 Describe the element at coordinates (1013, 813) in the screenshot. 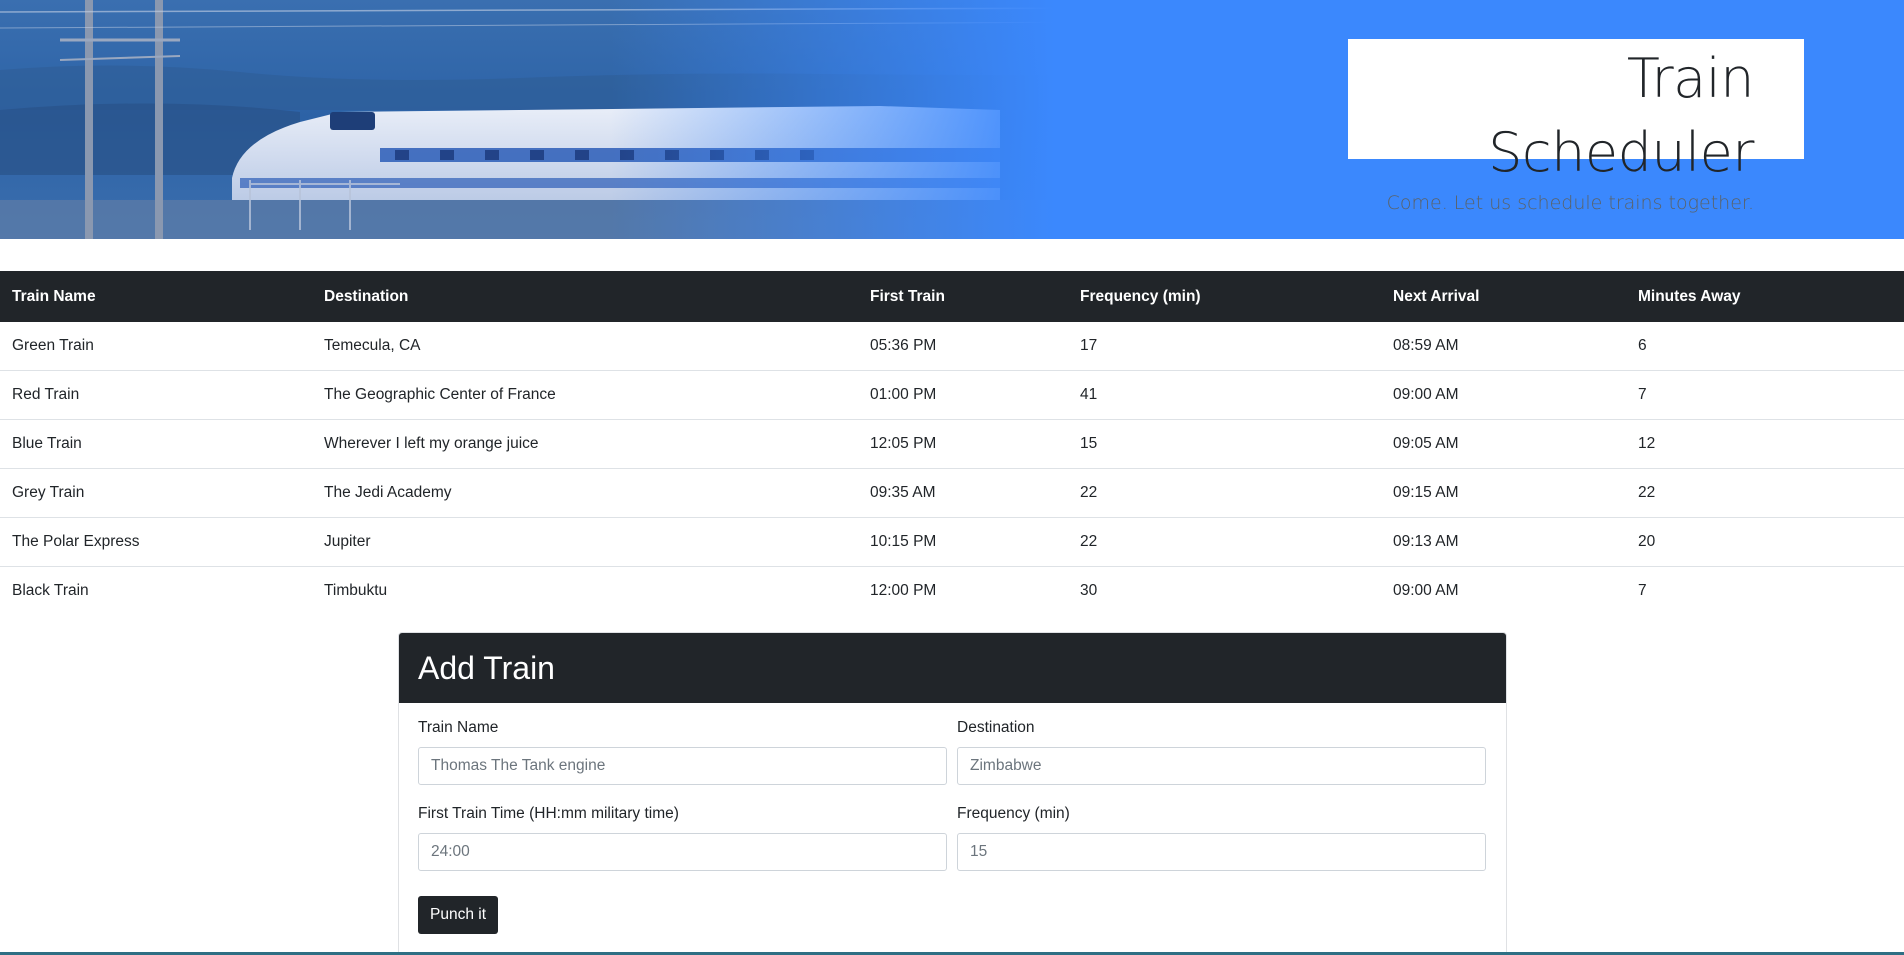

I see `frequency-label: Frequency (min)` at that location.